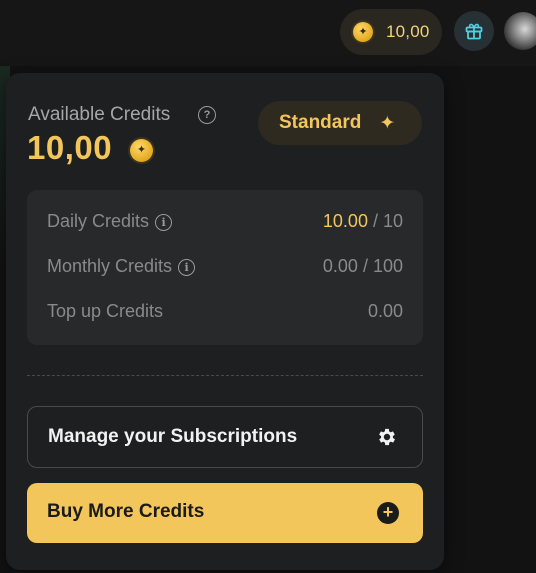 The image size is (536, 573). Describe the element at coordinates (173, 436) in the screenshot. I see `manage-subscriptions-label: Manage your Subscriptions` at that location.